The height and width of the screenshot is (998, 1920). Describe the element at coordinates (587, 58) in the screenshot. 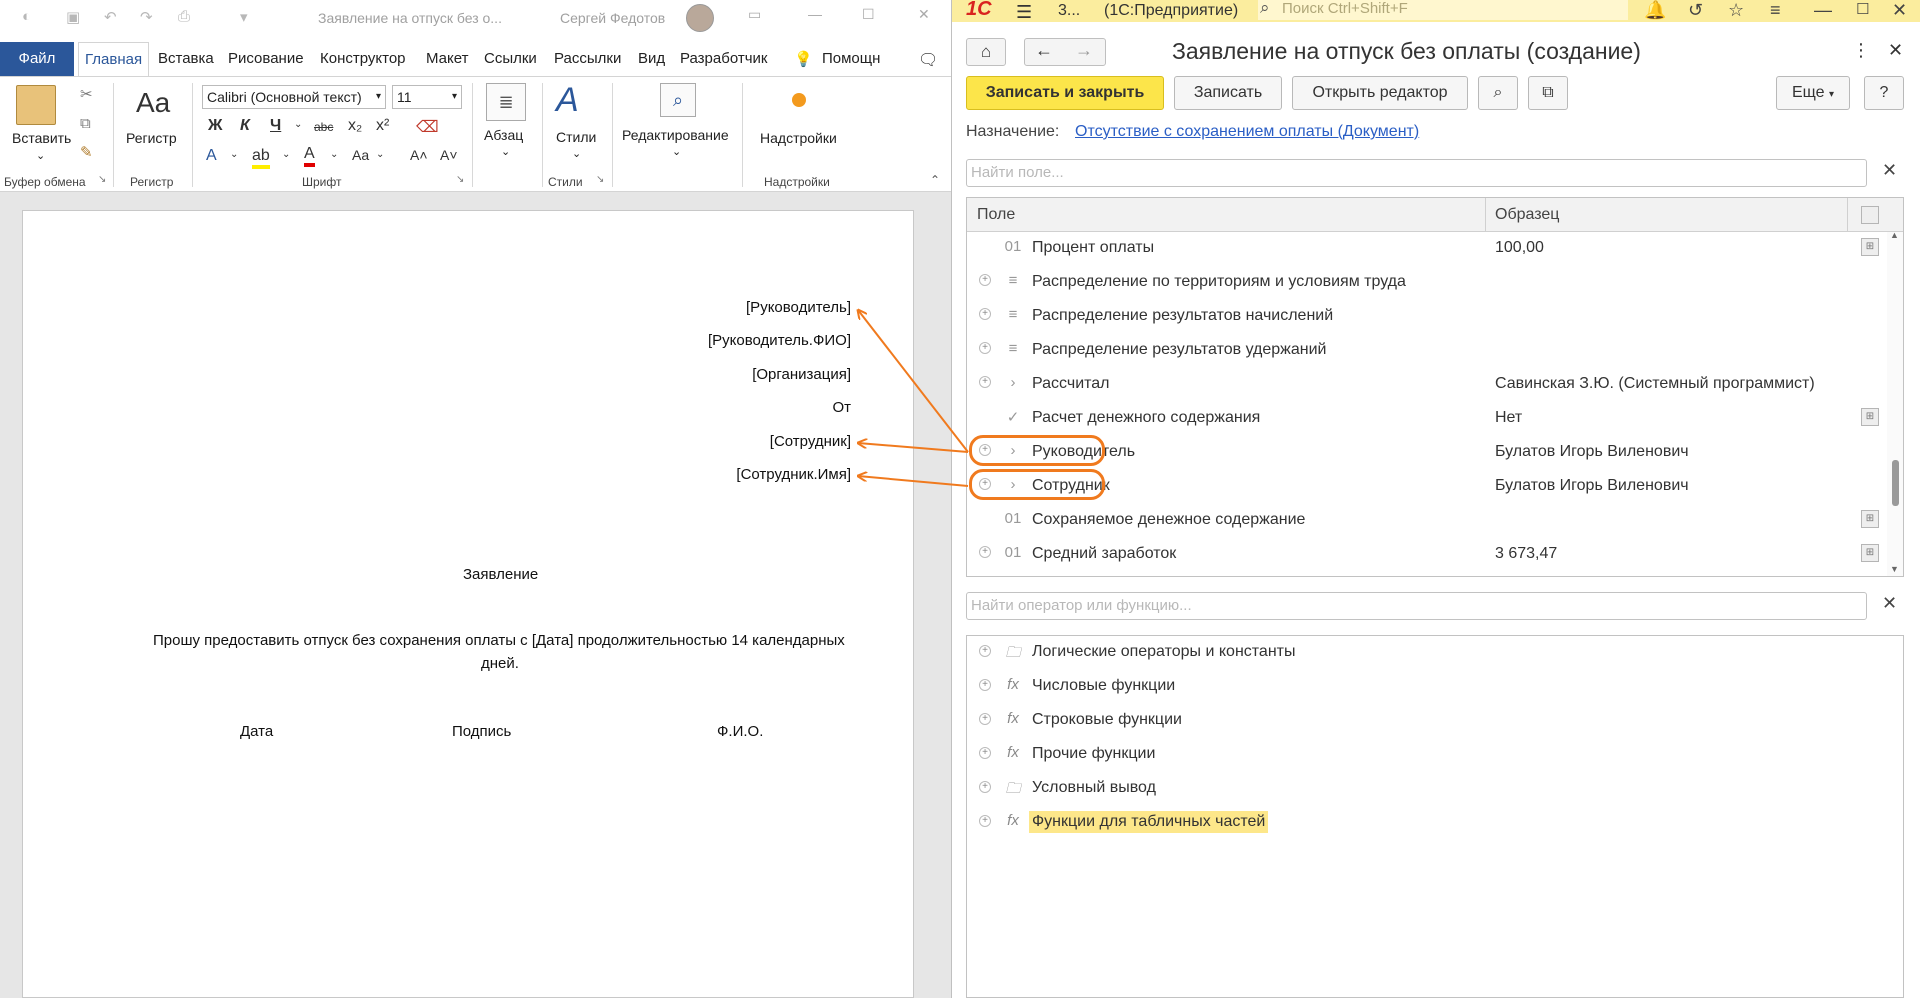

I see `tab-mailings: Рассылки` at that location.